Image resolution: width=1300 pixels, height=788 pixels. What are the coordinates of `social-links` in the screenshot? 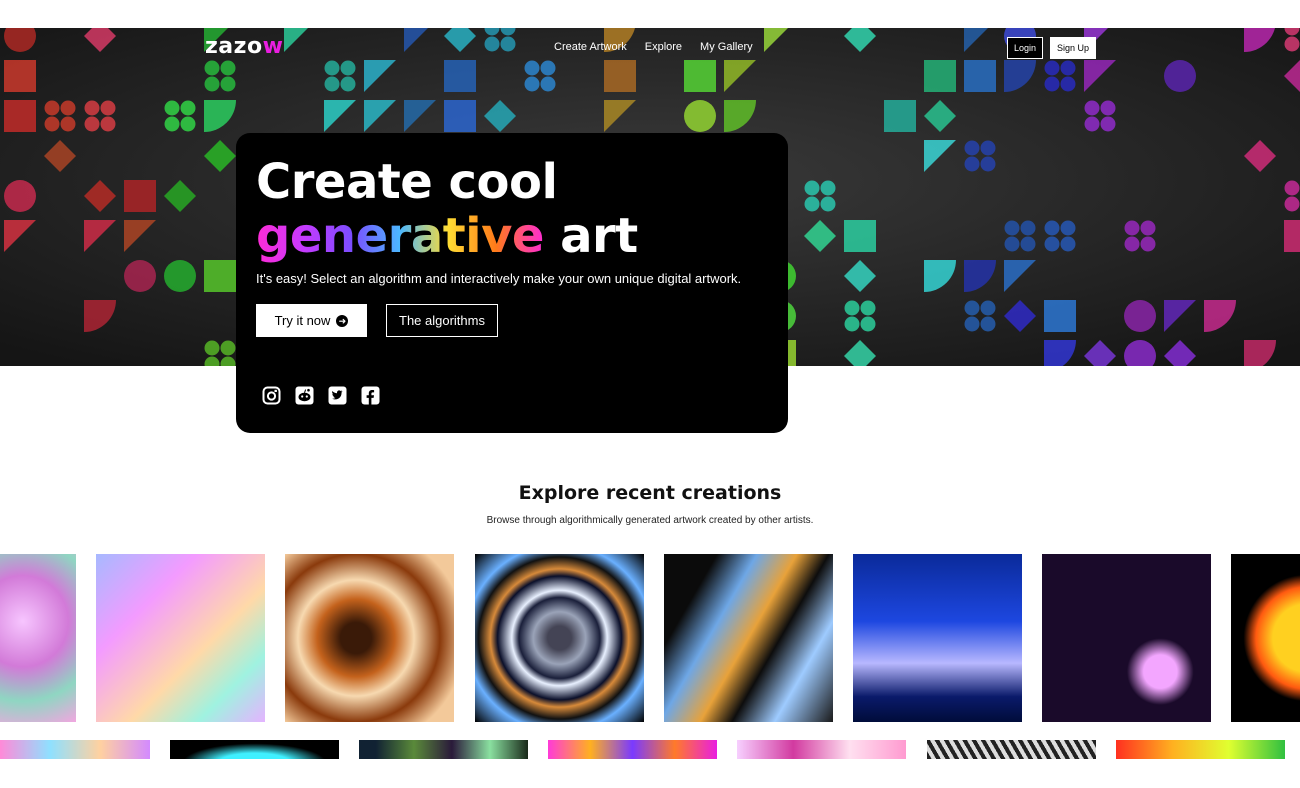 It's located at (321, 395).